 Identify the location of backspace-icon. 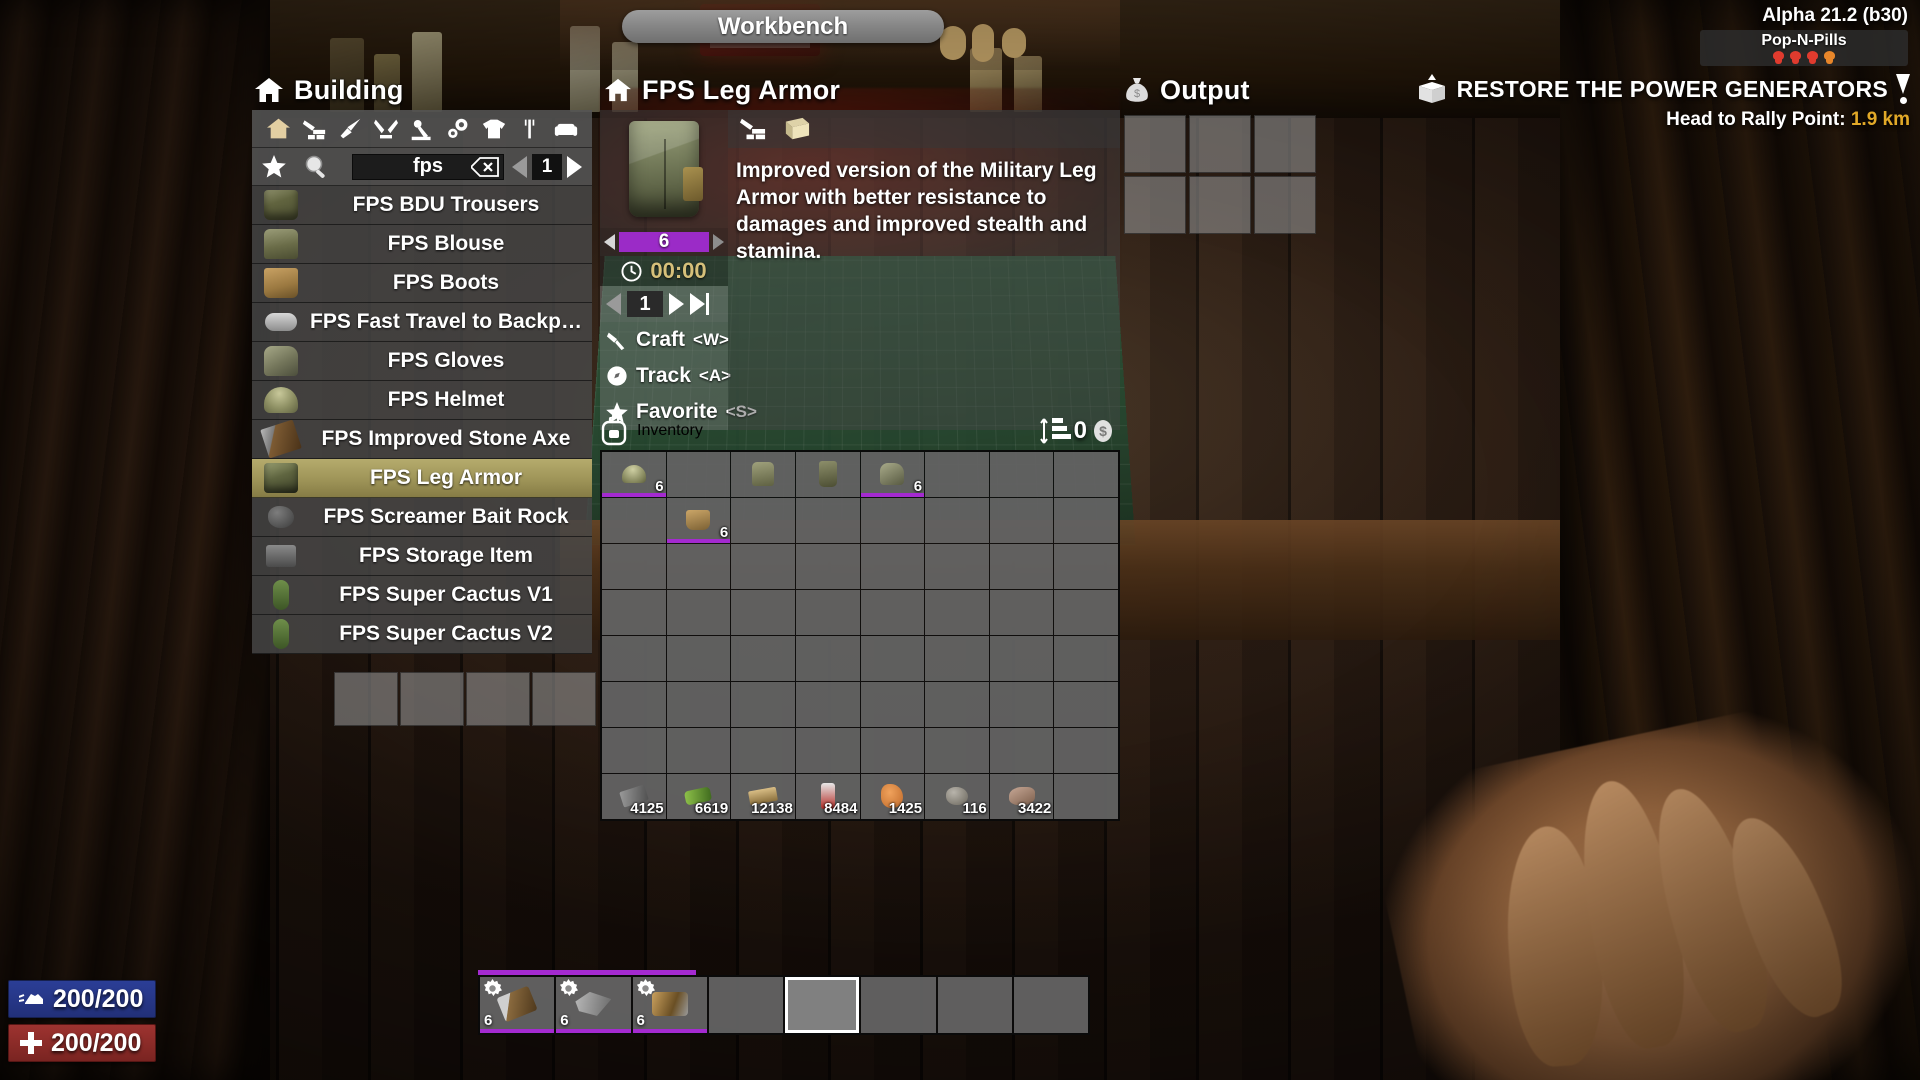
(485, 166).